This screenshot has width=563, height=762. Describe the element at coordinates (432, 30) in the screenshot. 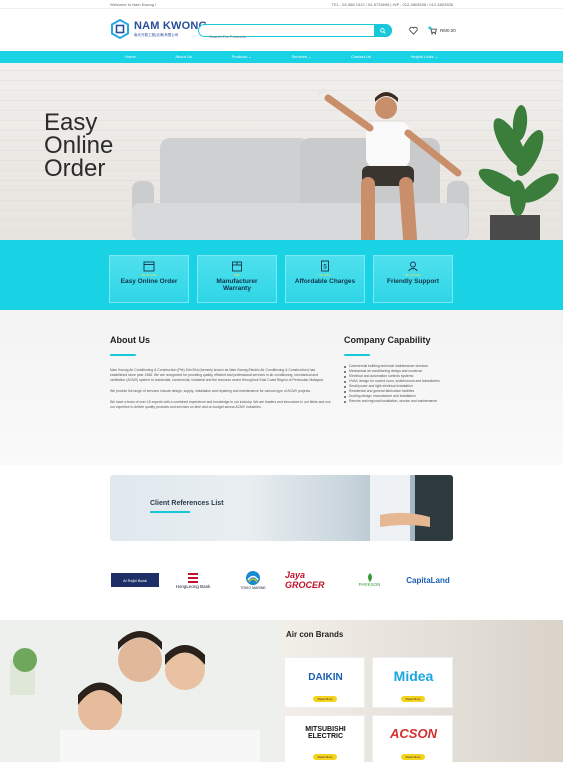

I see `cart-icon` at that location.